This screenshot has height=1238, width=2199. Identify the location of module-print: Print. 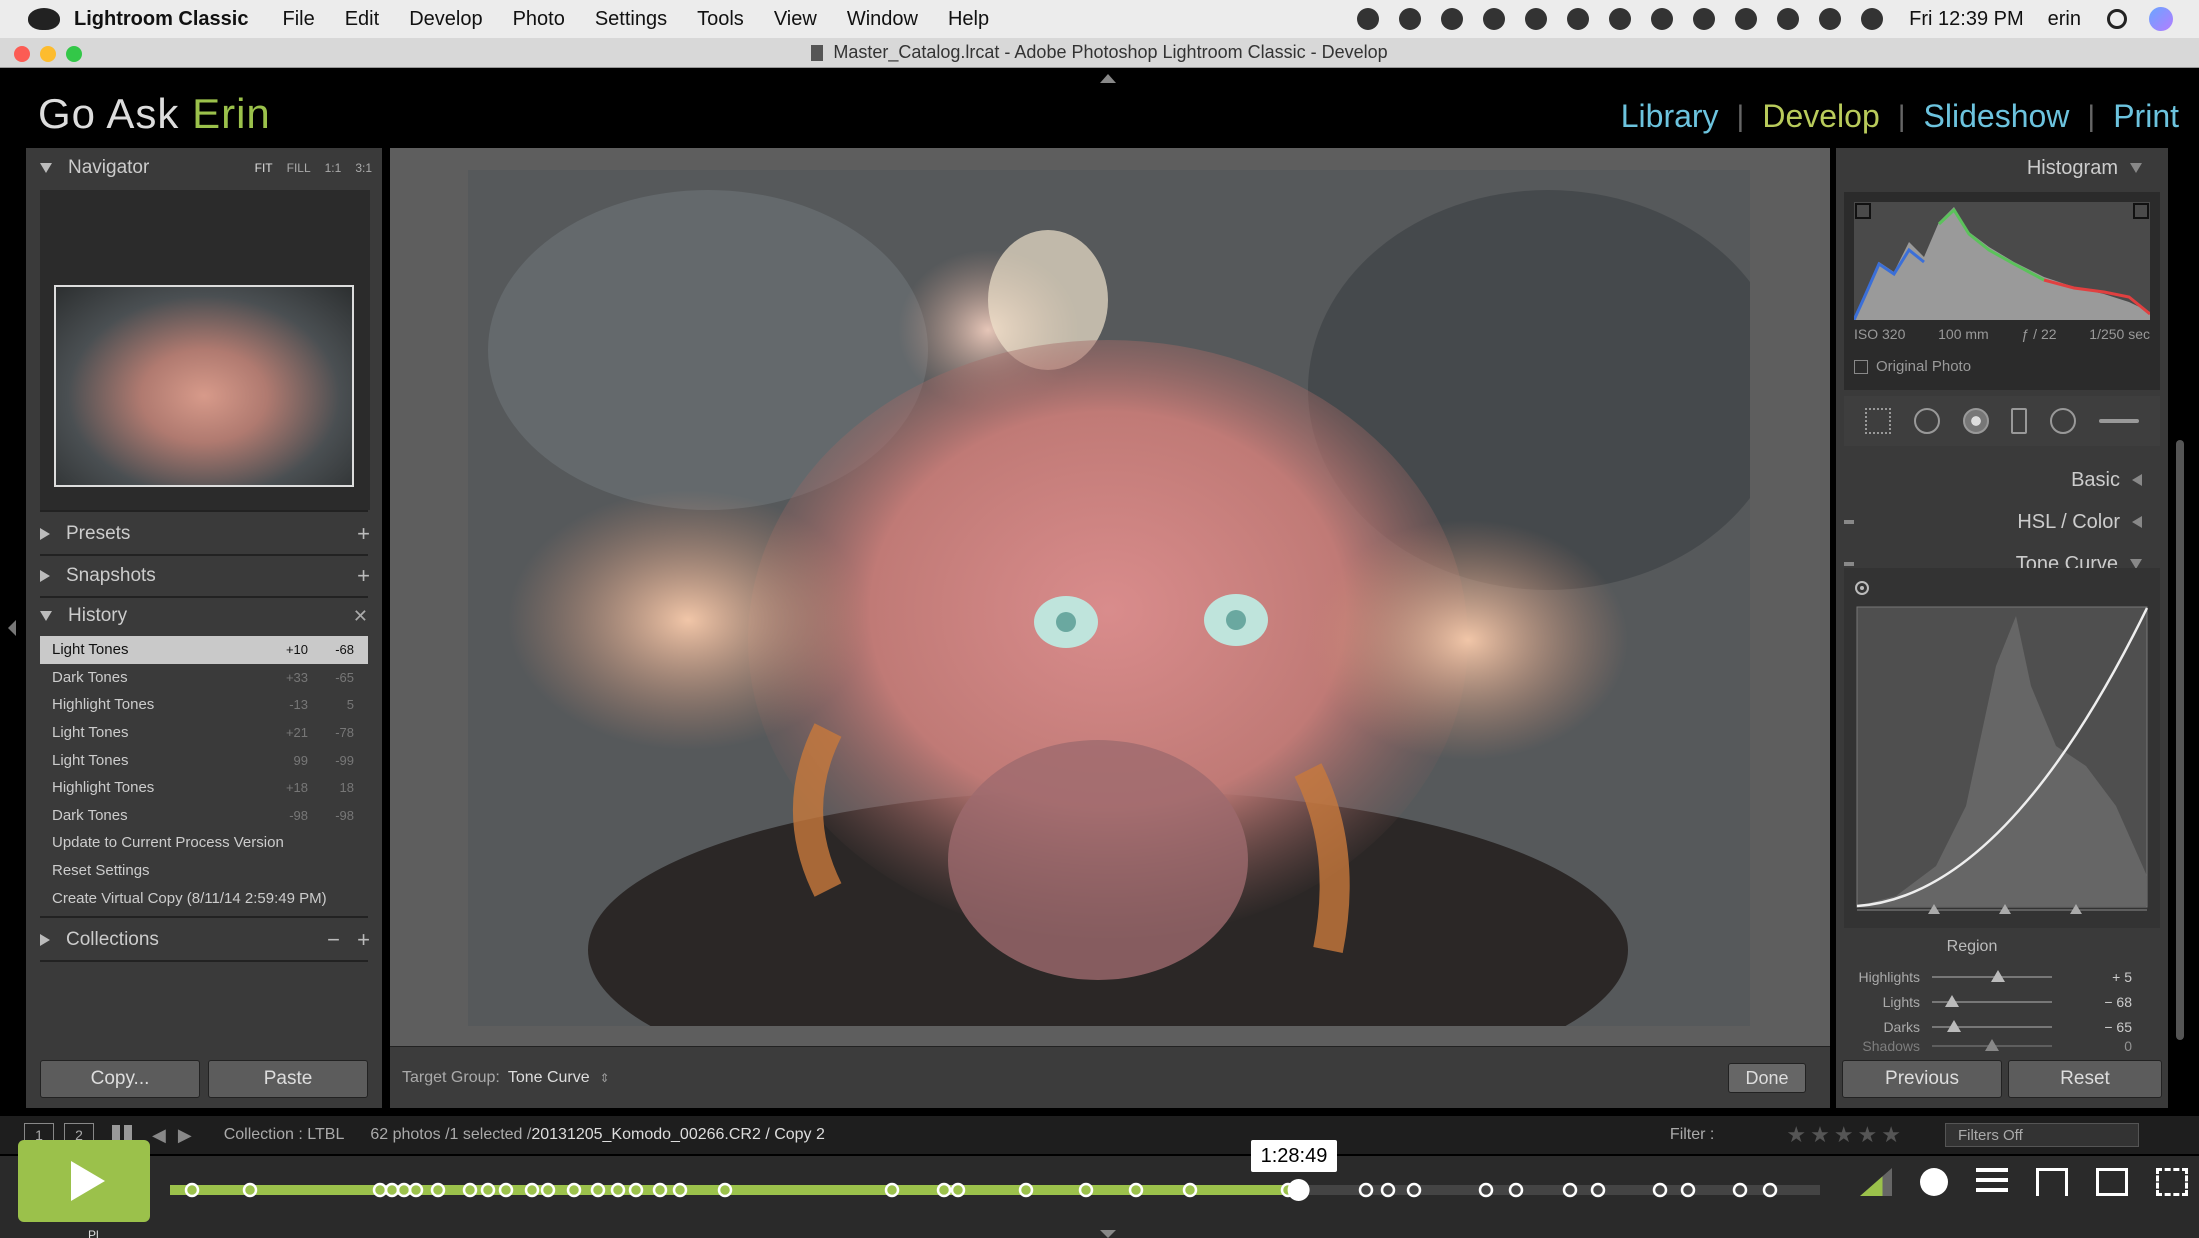
(2146, 116).